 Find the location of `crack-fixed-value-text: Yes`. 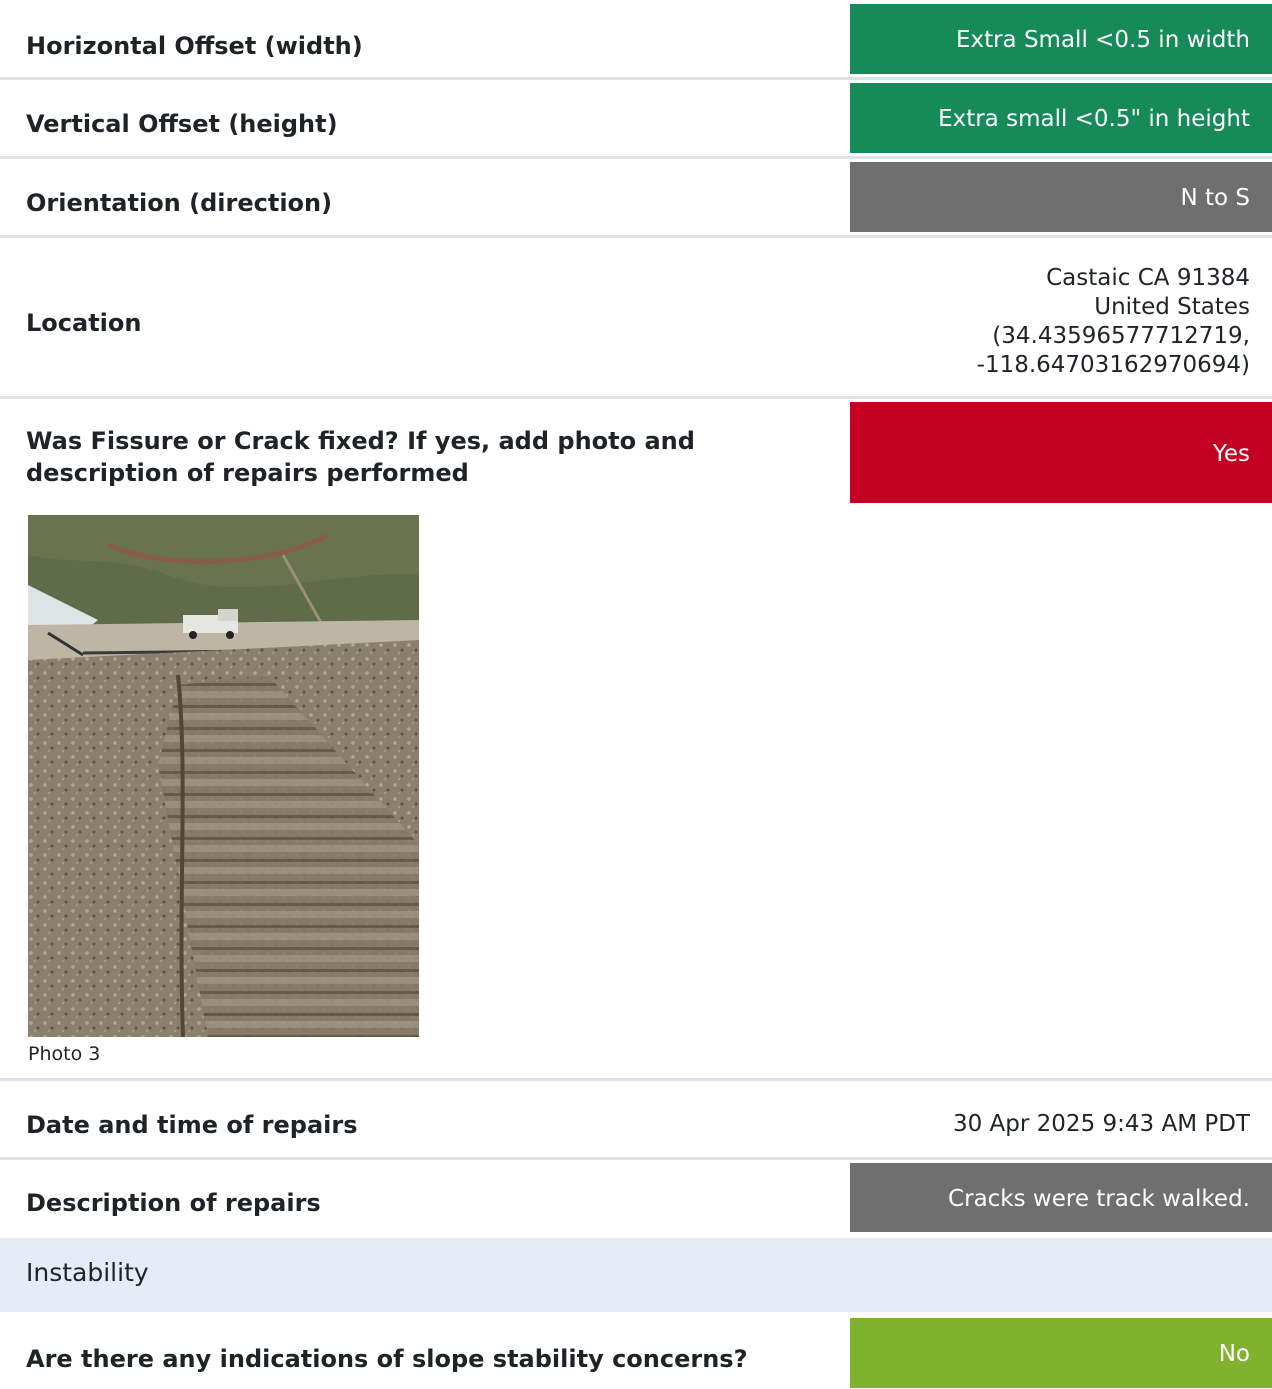

crack-fixed-value-text: Yes is located at coordinates (1231, 454).